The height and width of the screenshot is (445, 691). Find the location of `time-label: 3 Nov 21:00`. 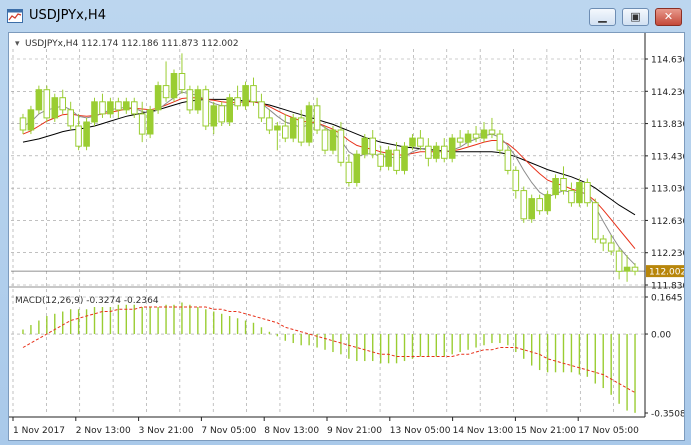

time-label: 3 Nov 21:00 is located at coordinates (166, 431).